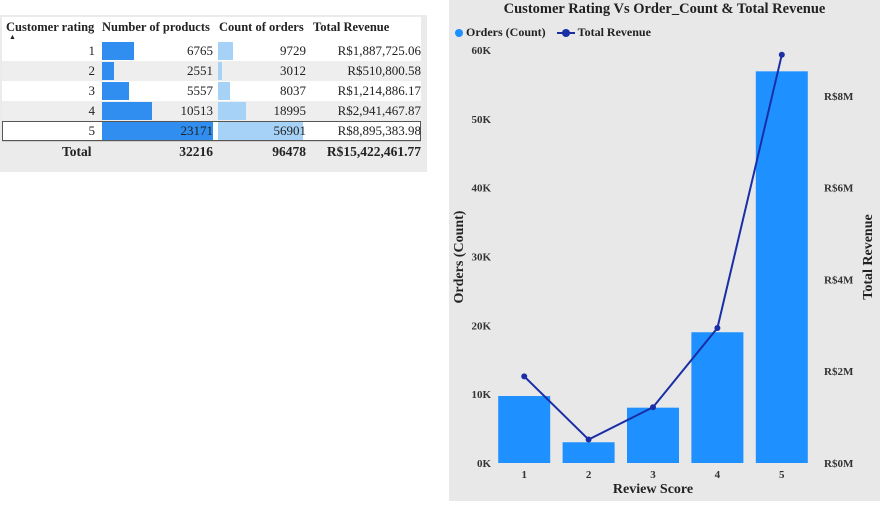 The image size is (884, 505). I want to click on column-header-count-of-orders: Count of orders, so click(261, 27).